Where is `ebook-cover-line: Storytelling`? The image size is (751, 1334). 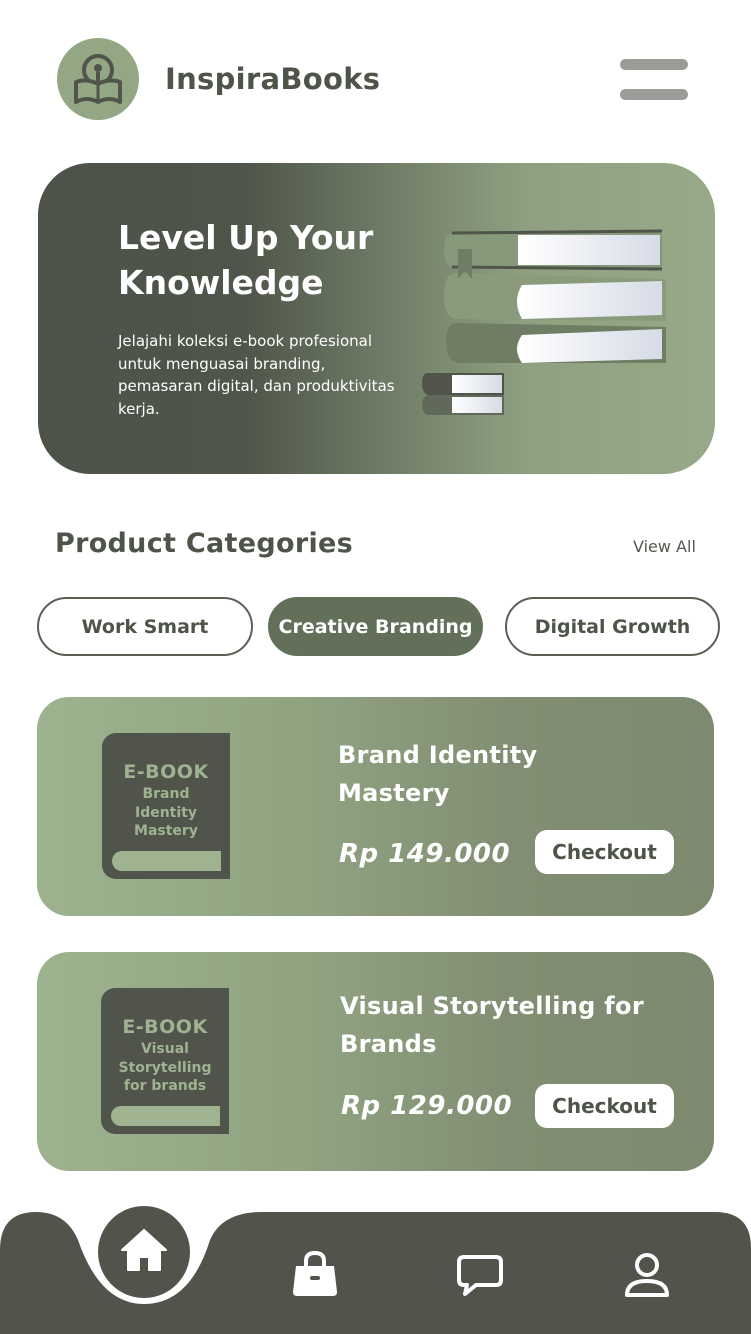 ebook-cover-line: Storytelling is located at coordinates (165, 1067).